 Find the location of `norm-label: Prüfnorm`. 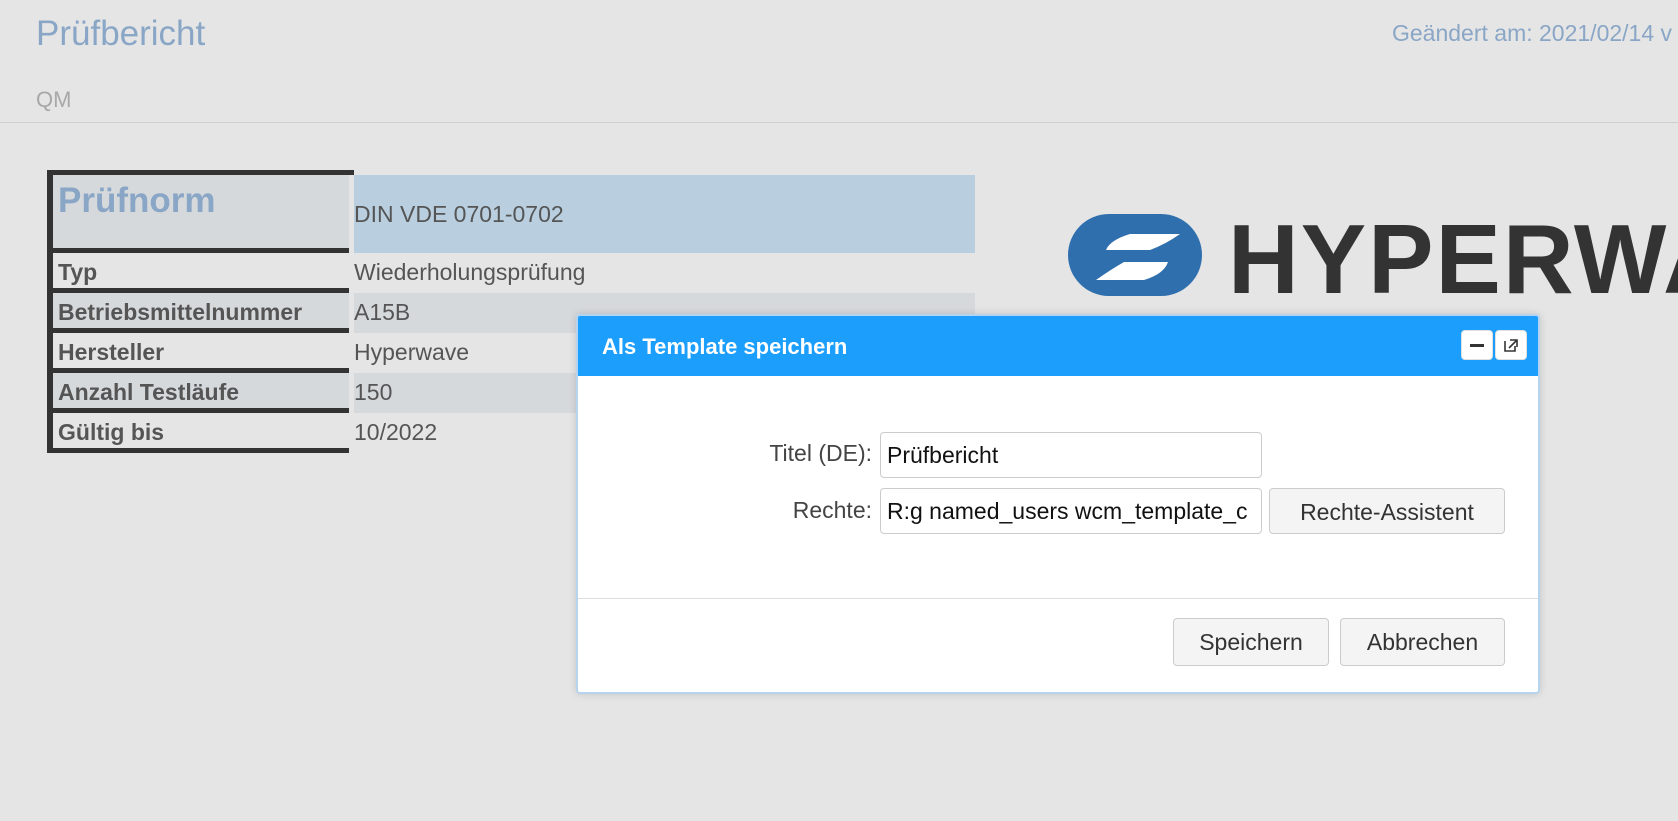

norm-label: Prüfnorm is located at coordinates (198, 214).